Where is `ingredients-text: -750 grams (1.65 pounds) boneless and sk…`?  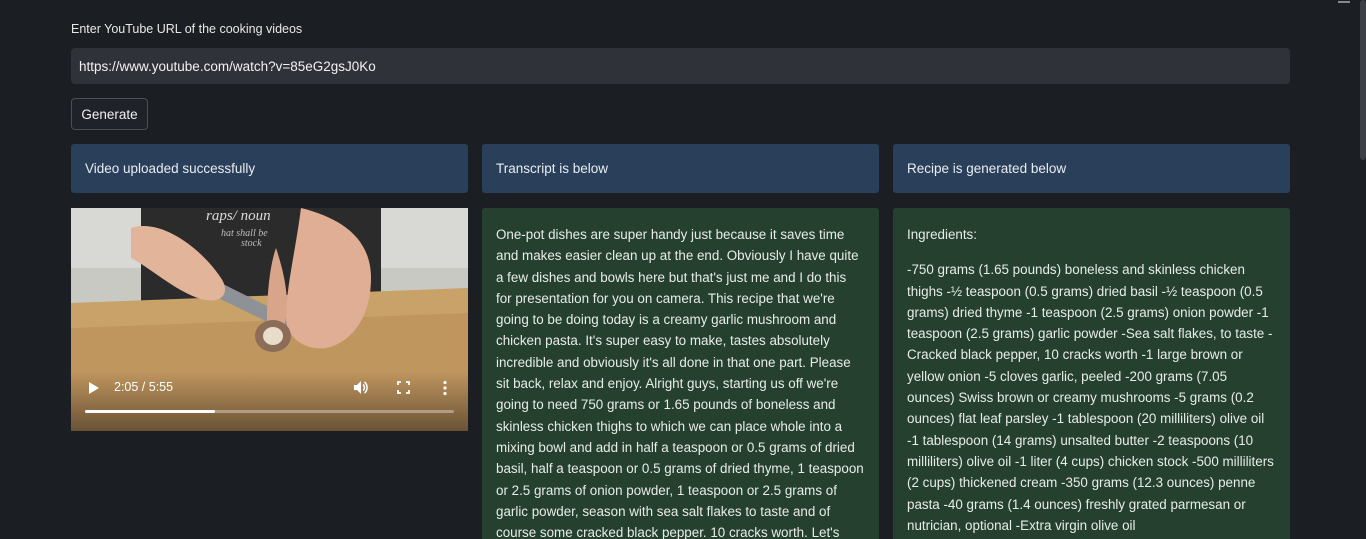
ingredients-text: -750 grams (1.65 pounds) boneless and sk… is located at coordinates (1090, 397).